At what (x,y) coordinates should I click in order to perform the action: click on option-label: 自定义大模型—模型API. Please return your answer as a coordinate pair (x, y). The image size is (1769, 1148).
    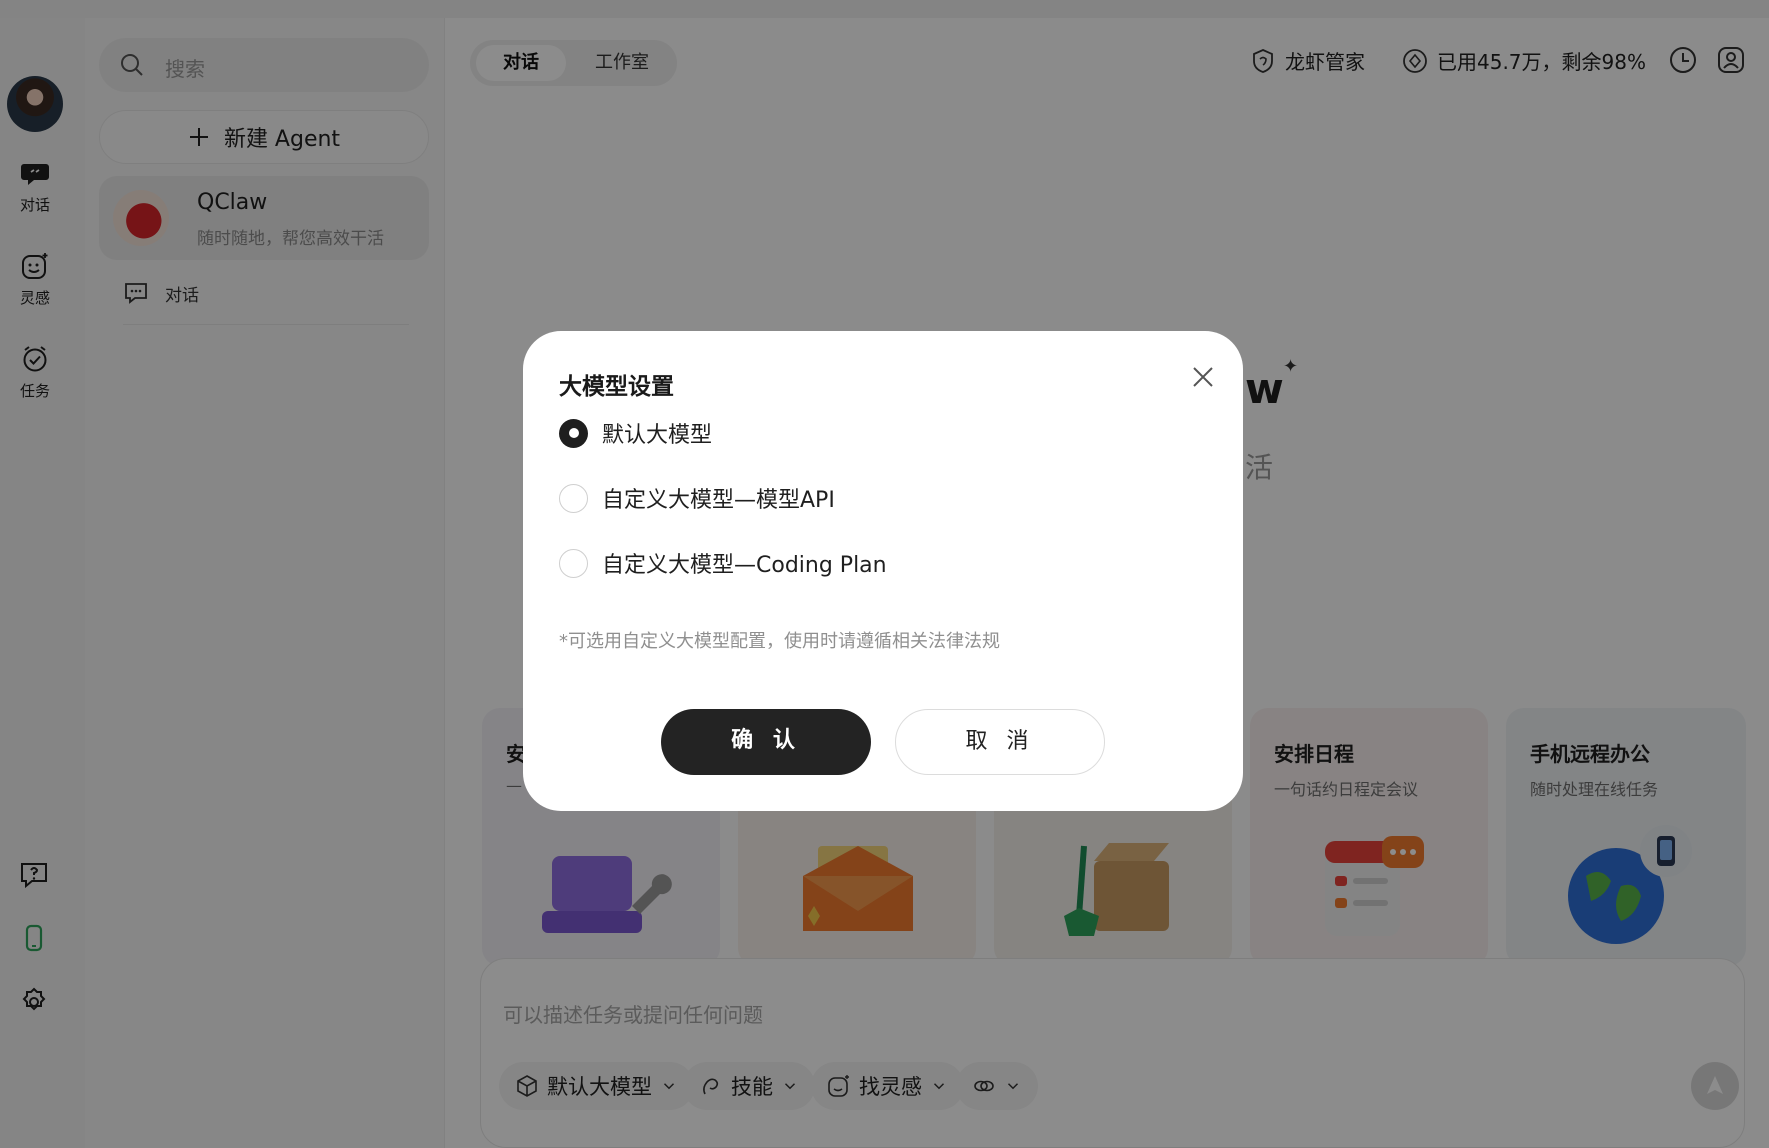
    Looking at the image, I should click on (718, 500).